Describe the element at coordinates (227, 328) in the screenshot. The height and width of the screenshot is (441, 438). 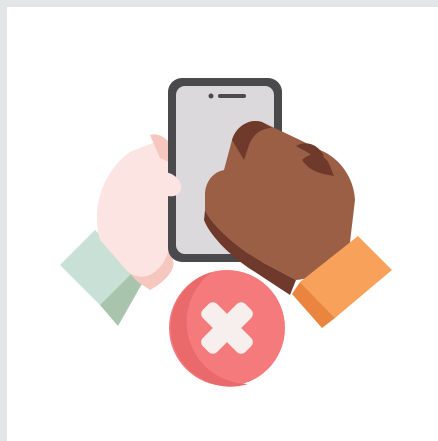
I see `x-circle-icon` at that location.